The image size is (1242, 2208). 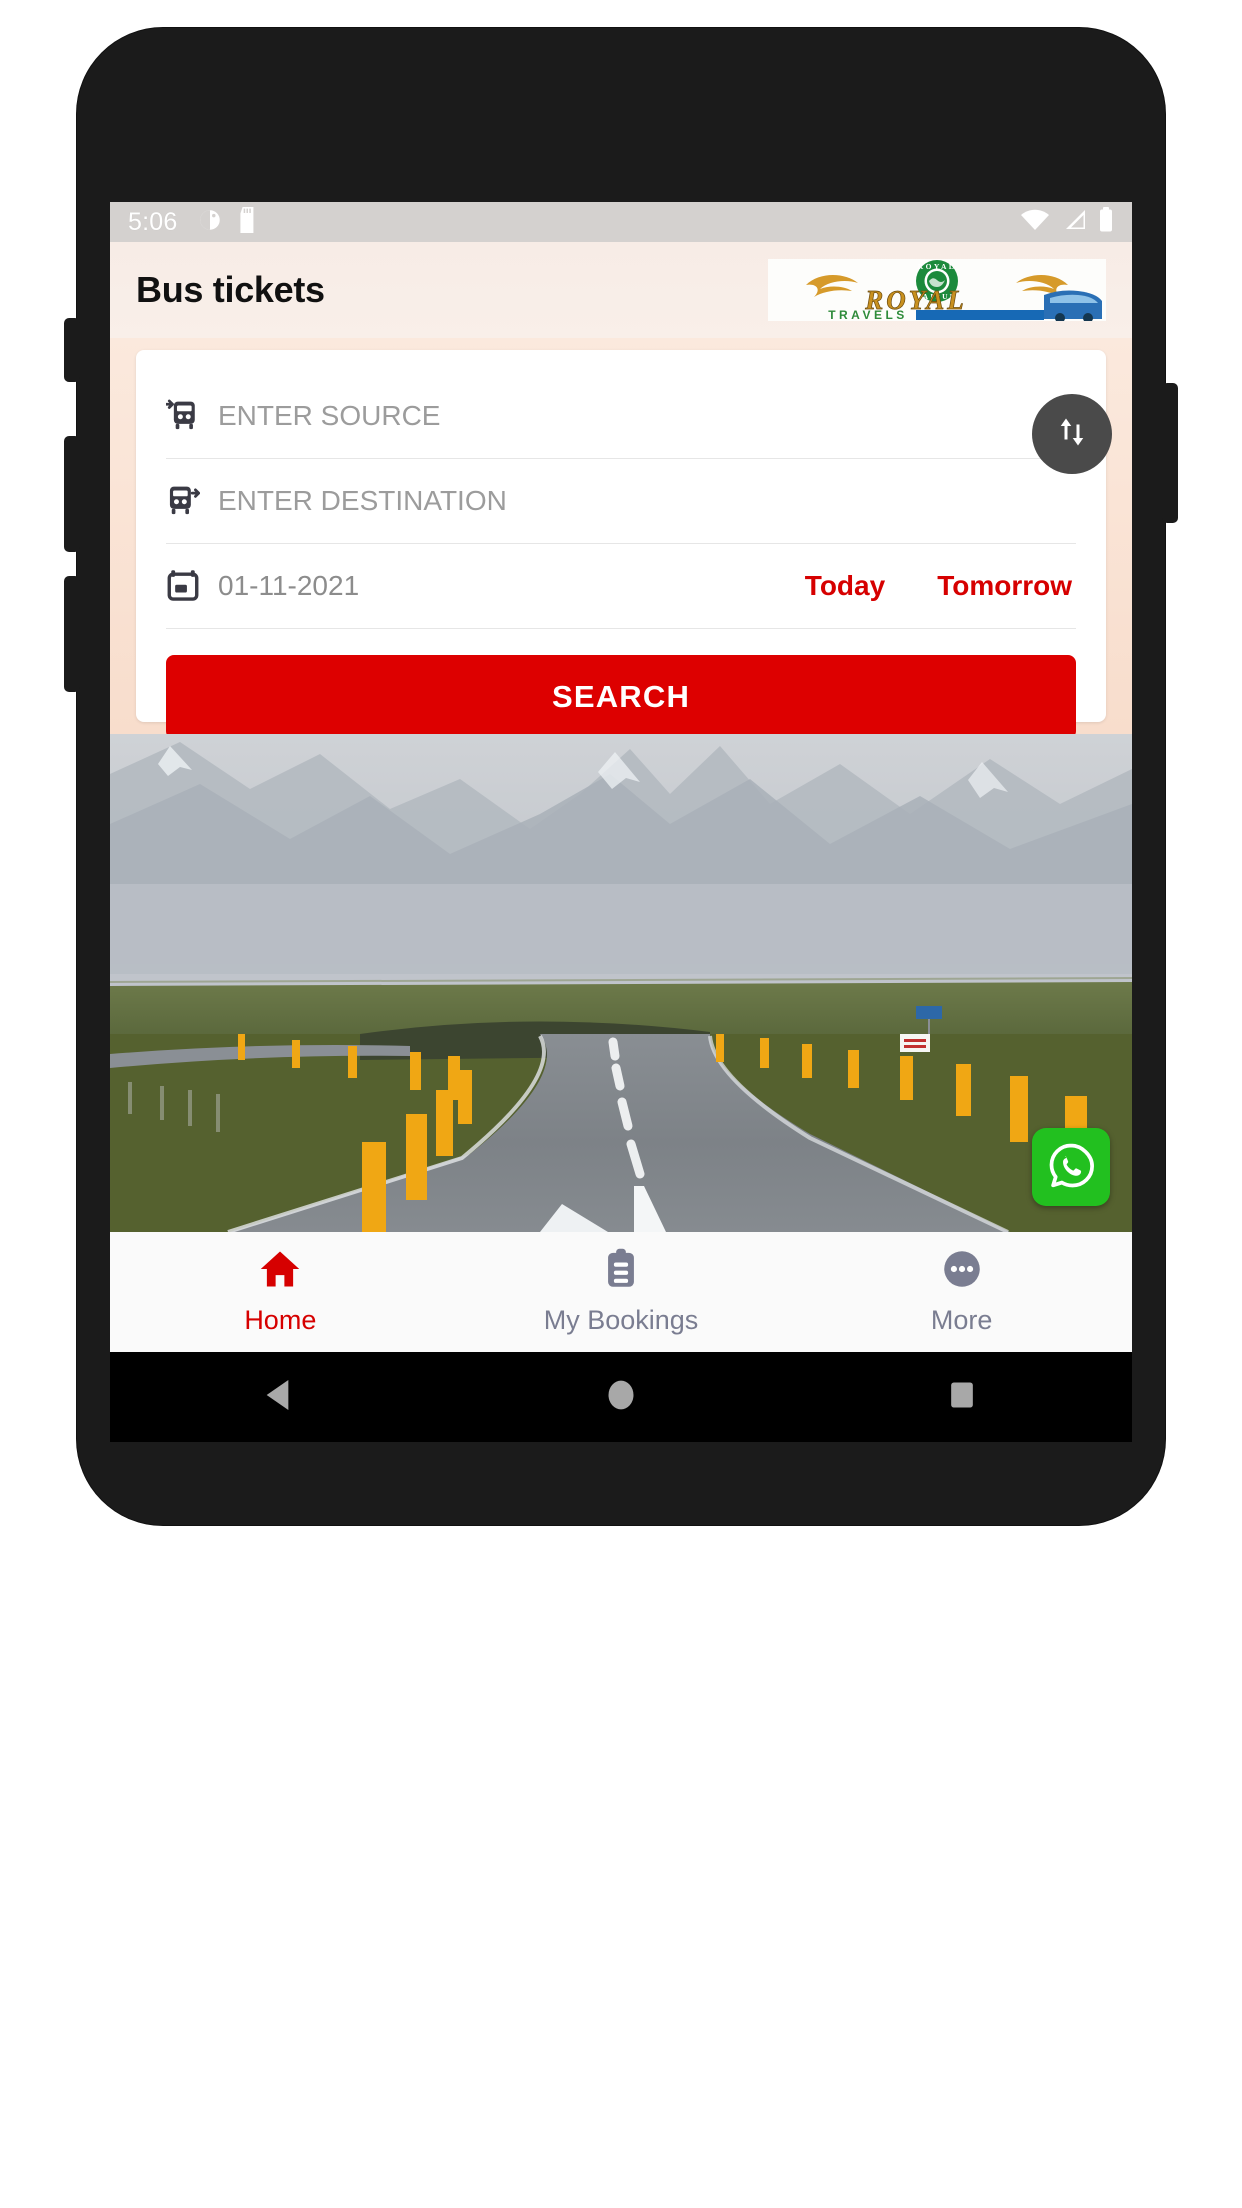 I want to click on app-header: Bus tickets ROYAL JAIPUR ROYAL TRAVELS, so click(x=621, y=290).